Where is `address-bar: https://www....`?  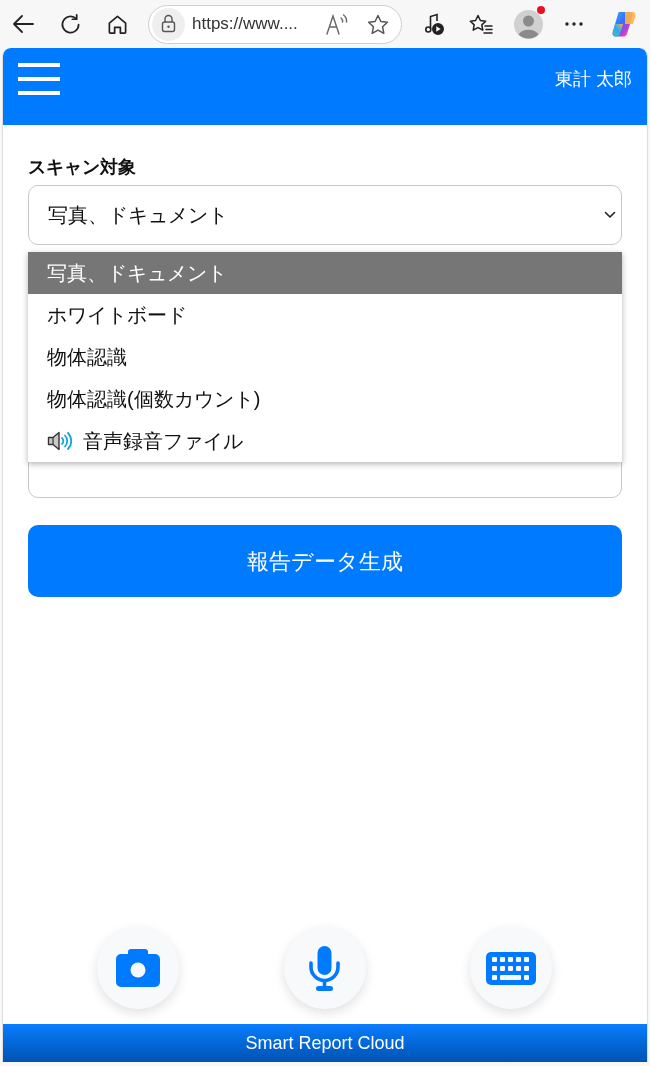 address-bar: https://www.... is located at coordinates (275, 24).